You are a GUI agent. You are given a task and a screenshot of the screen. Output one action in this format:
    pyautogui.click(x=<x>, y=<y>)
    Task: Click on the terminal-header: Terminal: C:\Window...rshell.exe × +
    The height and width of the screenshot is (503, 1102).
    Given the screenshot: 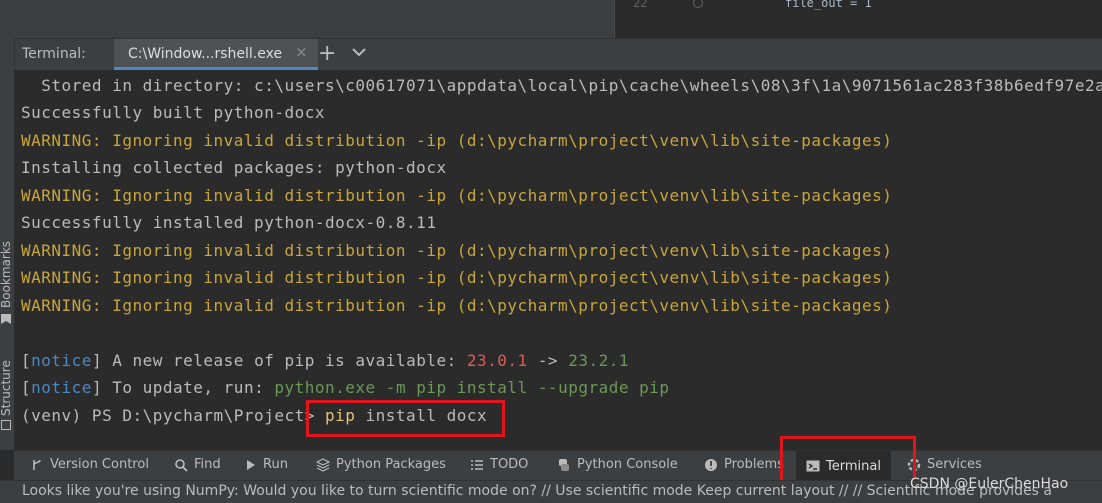 What is the action you would take?
    pyautogui.click(x=558, y=54)
    